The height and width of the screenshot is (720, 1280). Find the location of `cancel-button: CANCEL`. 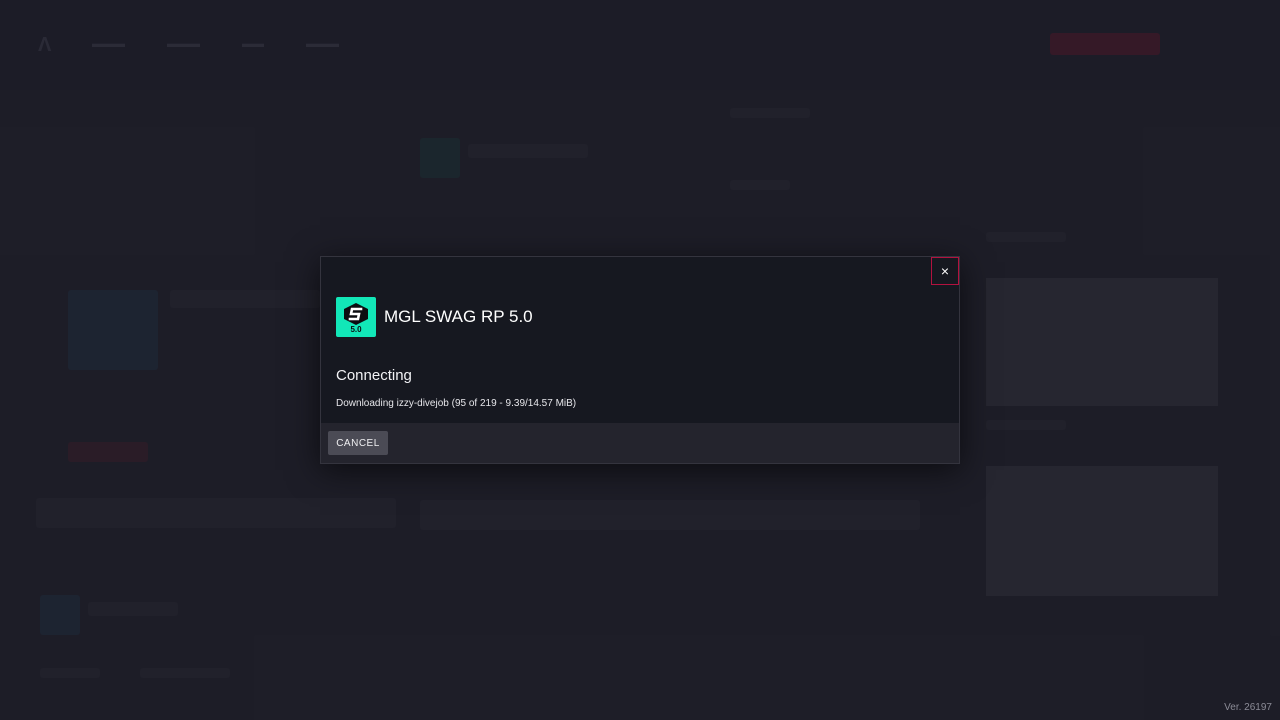

cancel-button: CANCEL is located at coordinates (358, 443).